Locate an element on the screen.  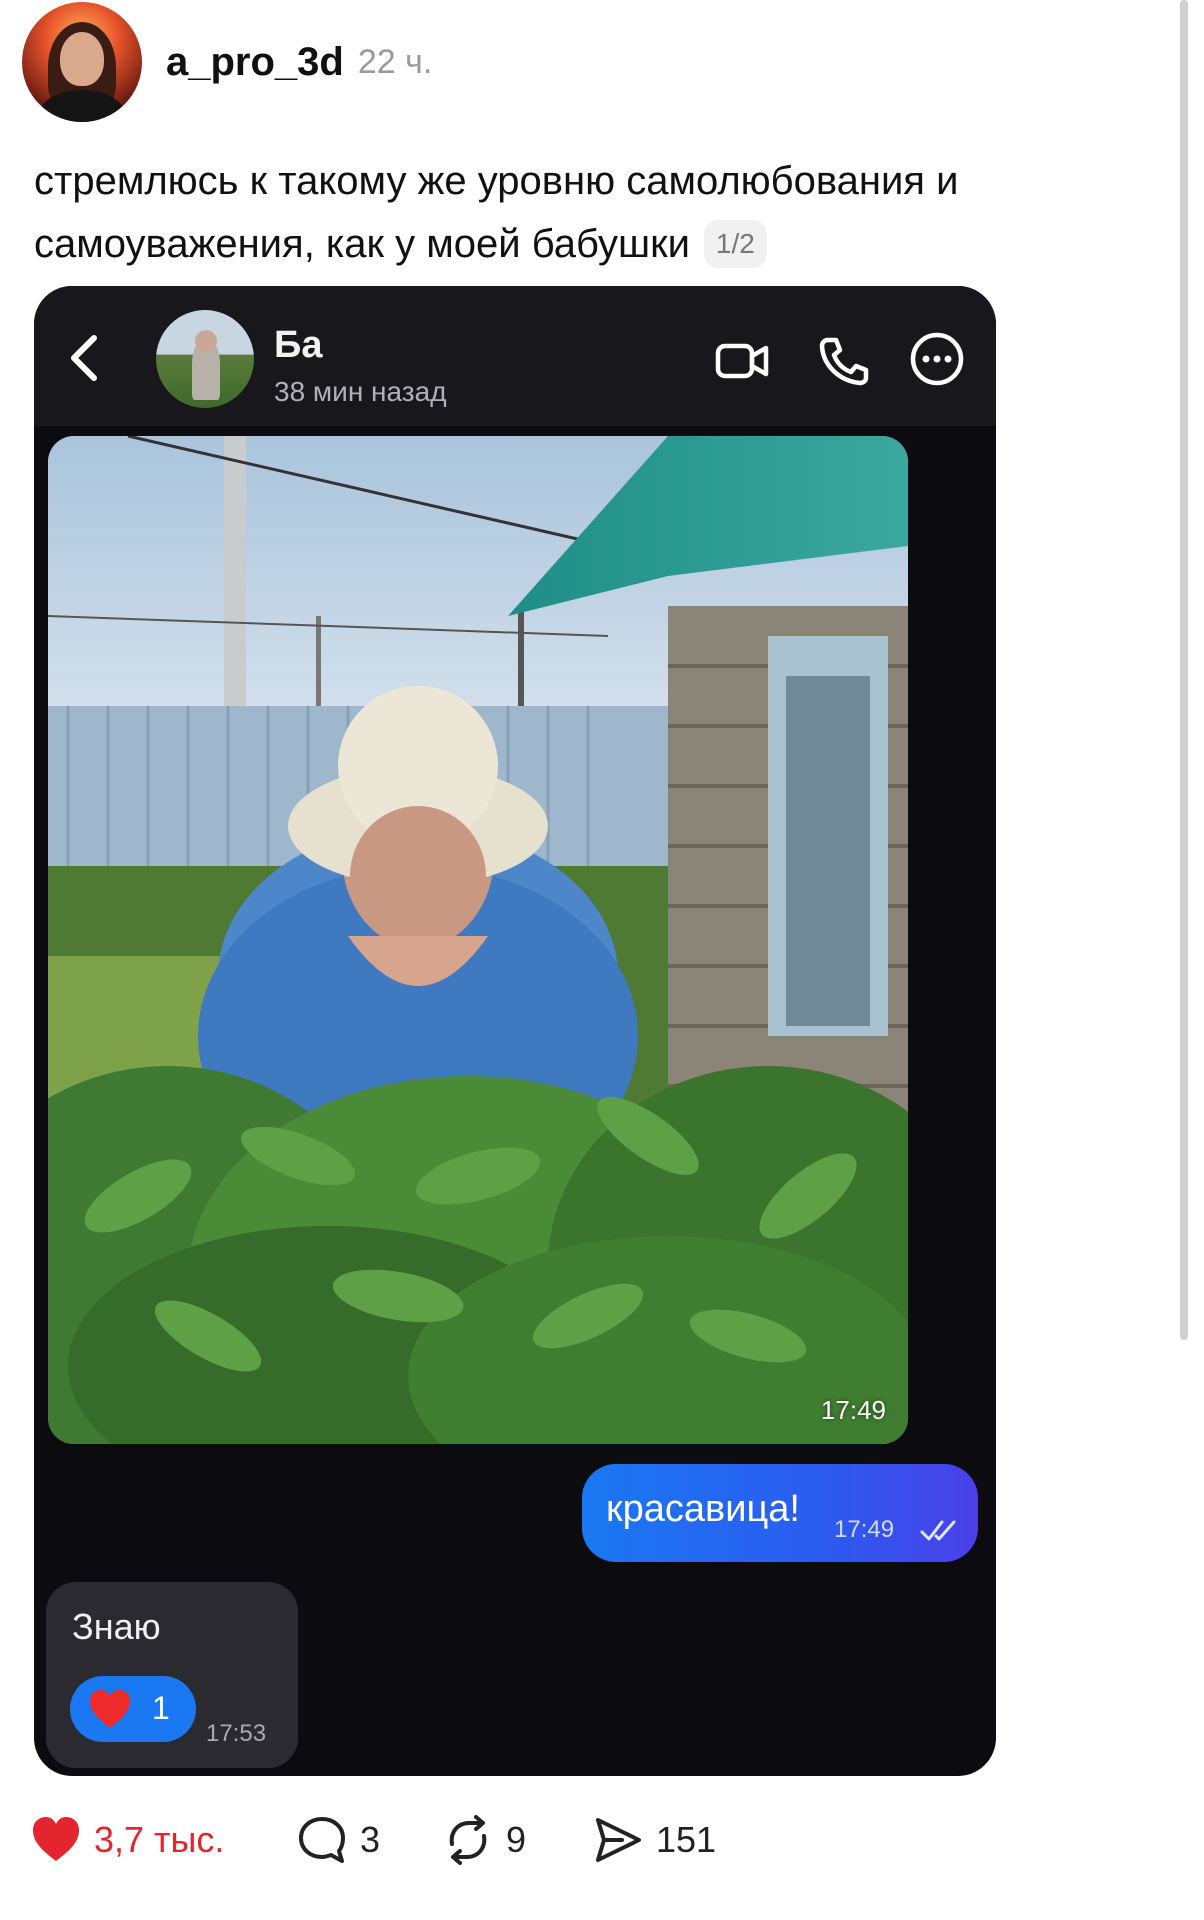
scrollbar is located at coordinates (1184, 670).